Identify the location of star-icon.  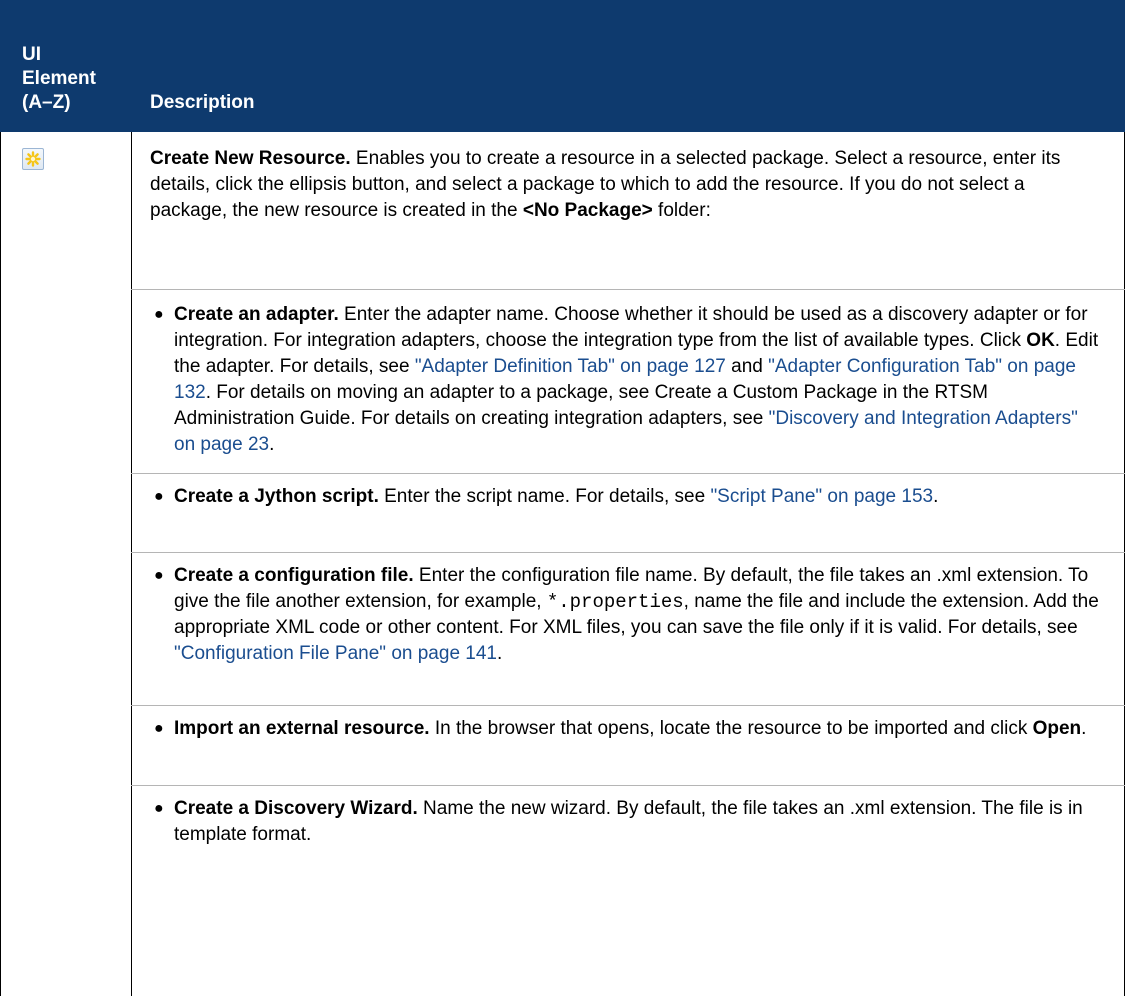
(33, 159).